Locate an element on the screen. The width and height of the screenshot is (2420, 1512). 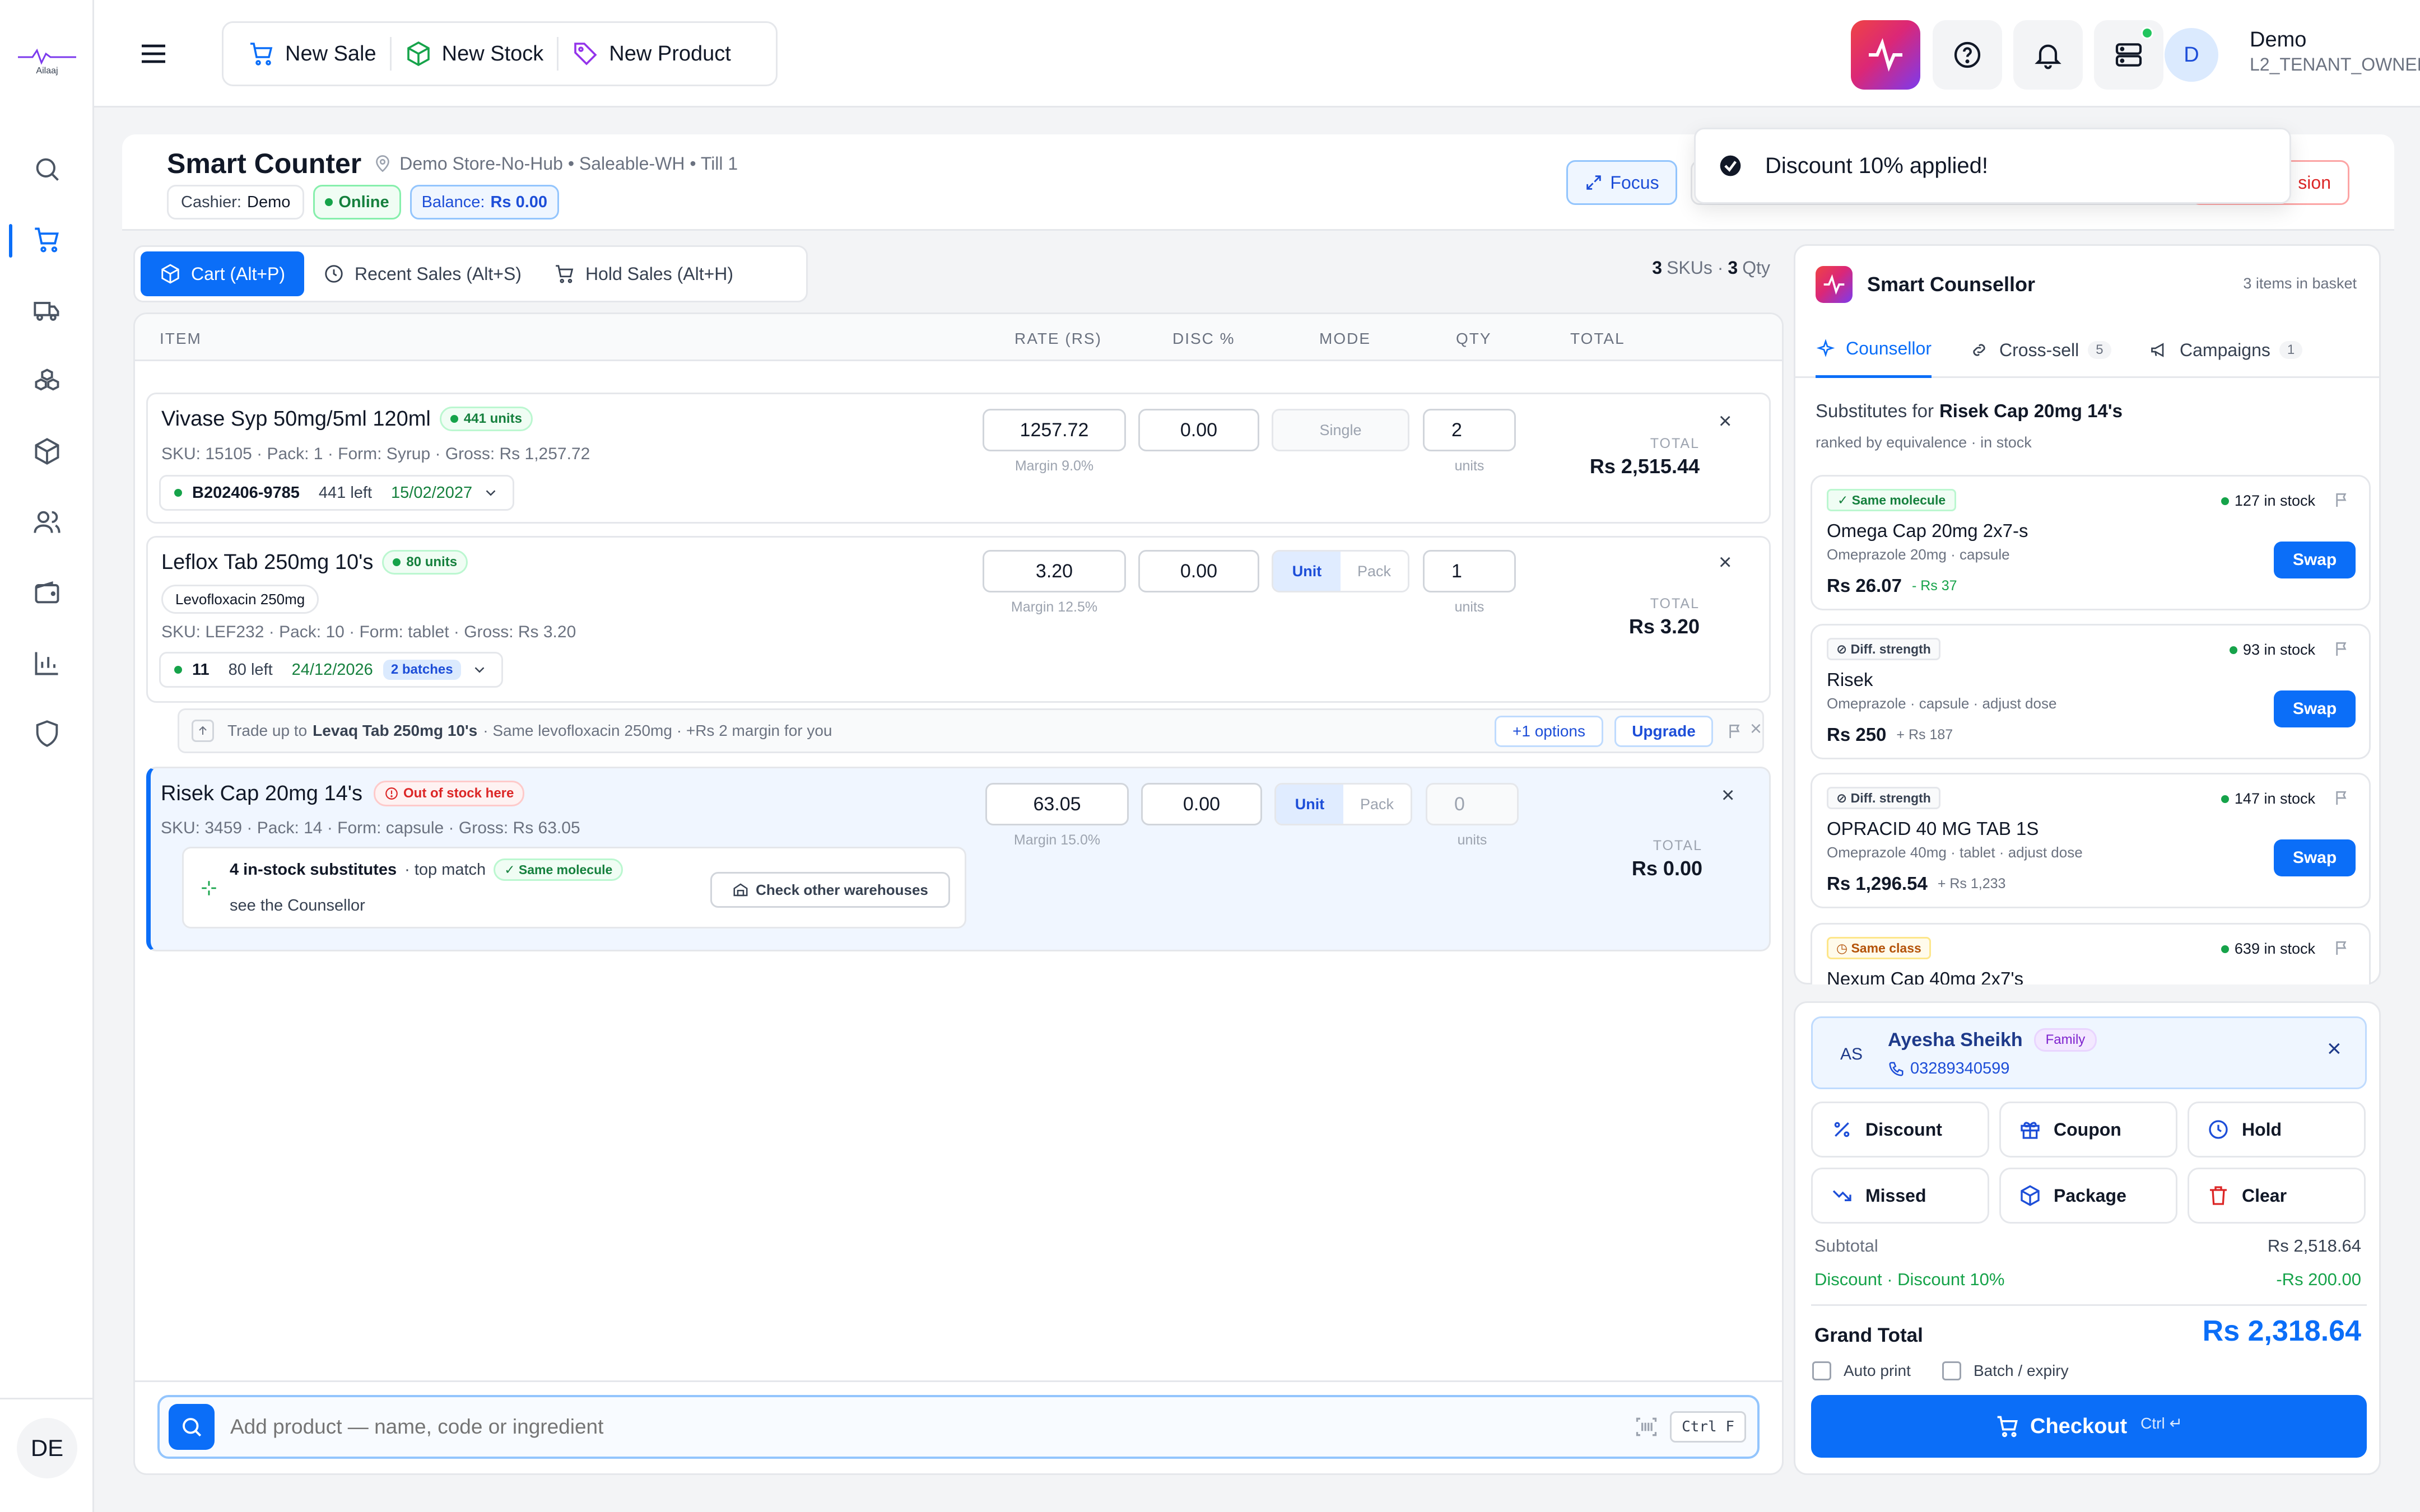
sub-badge-text: Same class is located at coordinates (1886, 948).